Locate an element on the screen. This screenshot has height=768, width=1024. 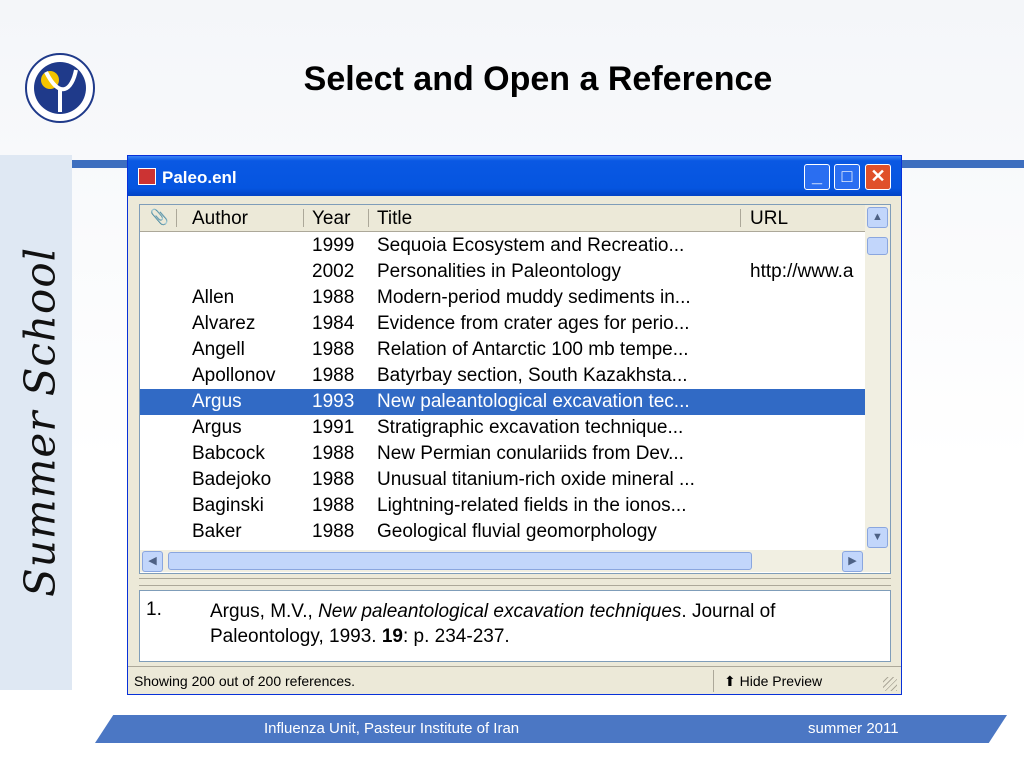
scroll-right-icon: ▶ is located at coordinates (852, 561).